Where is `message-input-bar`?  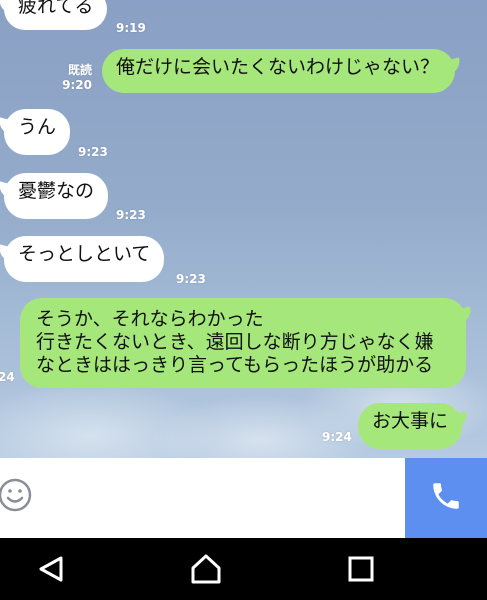
message-input-bar is located at coordinates (243, 498).